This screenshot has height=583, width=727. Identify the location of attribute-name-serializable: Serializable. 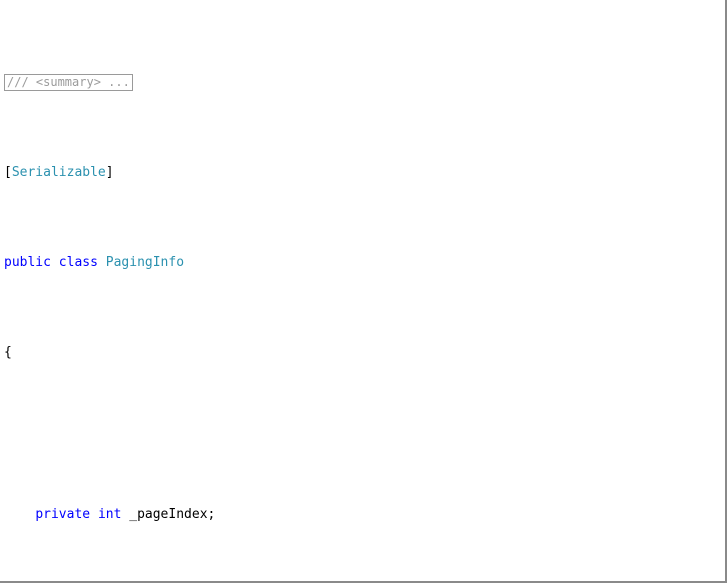
(58, 172).